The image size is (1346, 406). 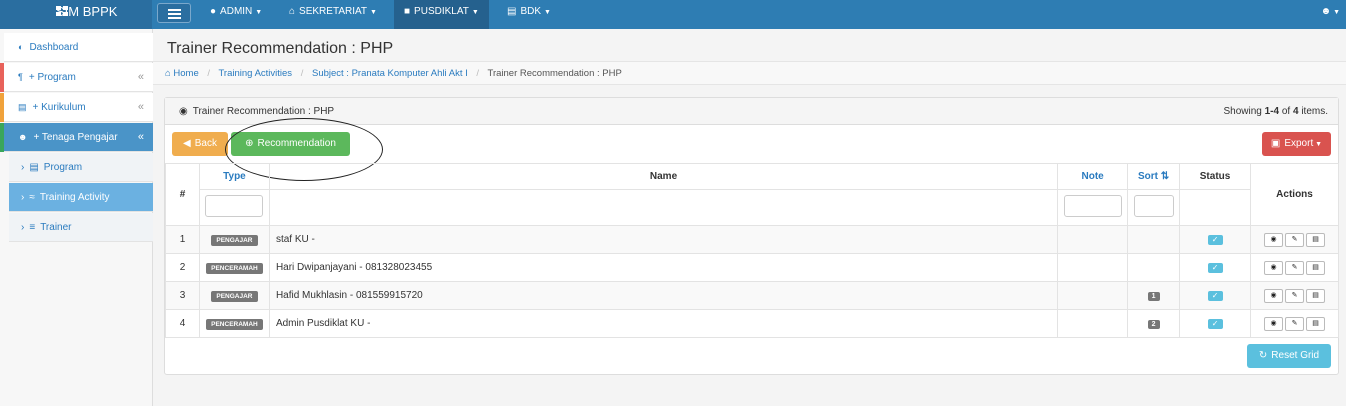 I want to click on sidebar-subitem-program: › ▤ Program, so click(x=81, y=167).